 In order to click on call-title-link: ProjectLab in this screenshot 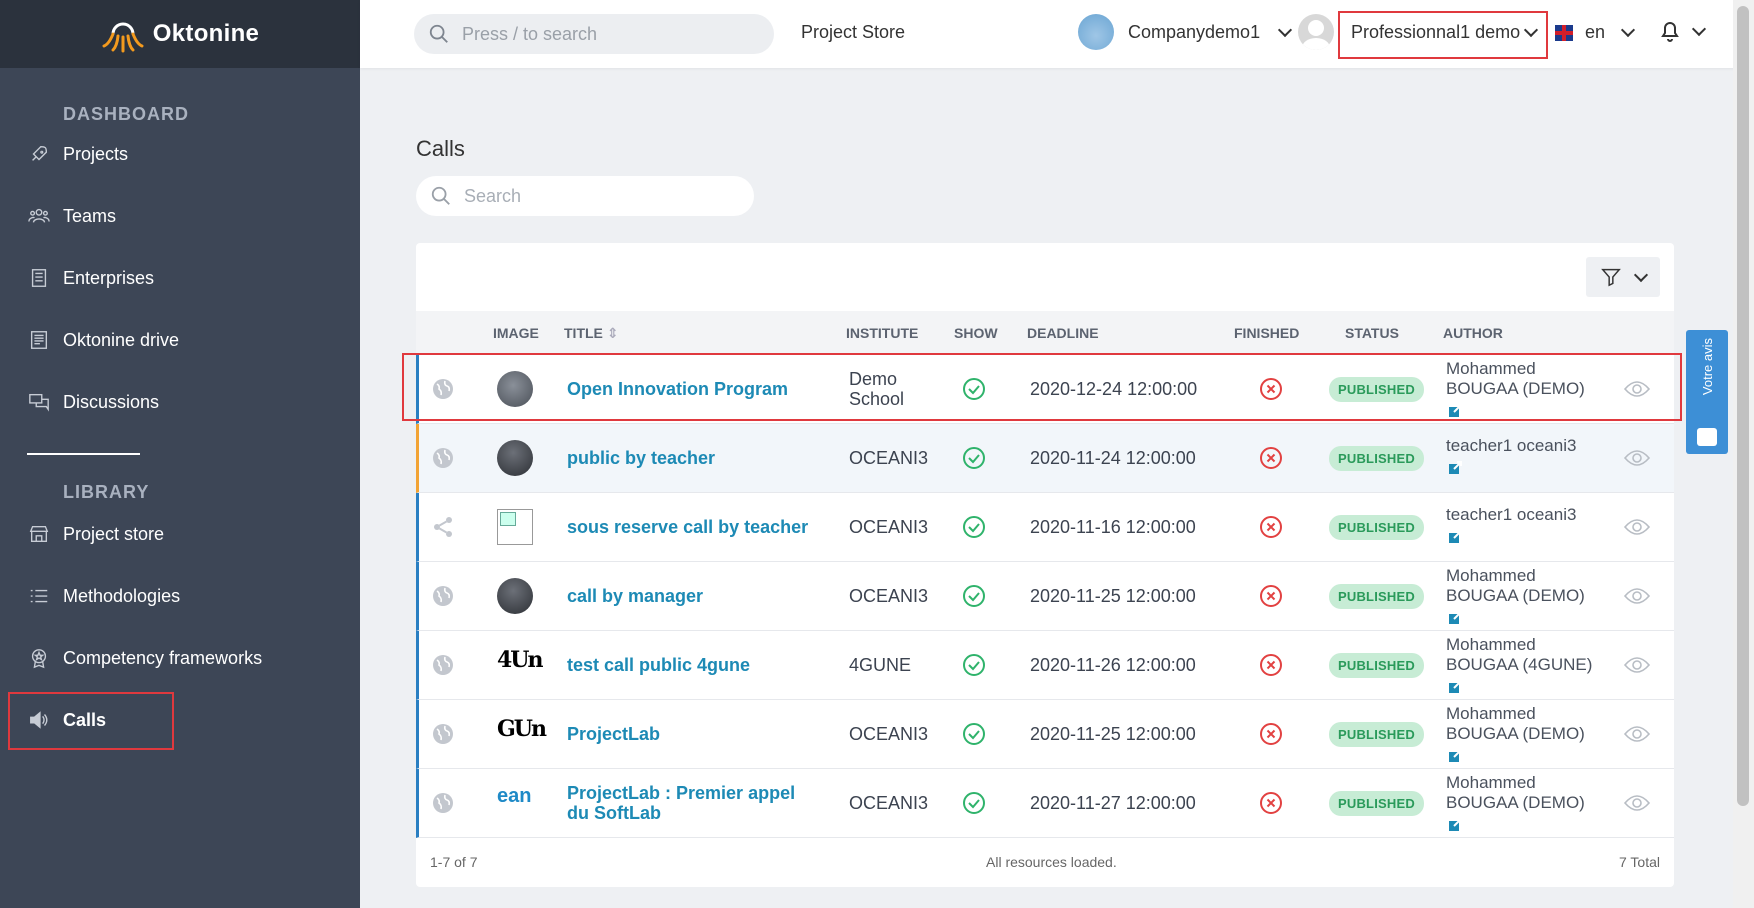, I will do `click(694, 734)`.